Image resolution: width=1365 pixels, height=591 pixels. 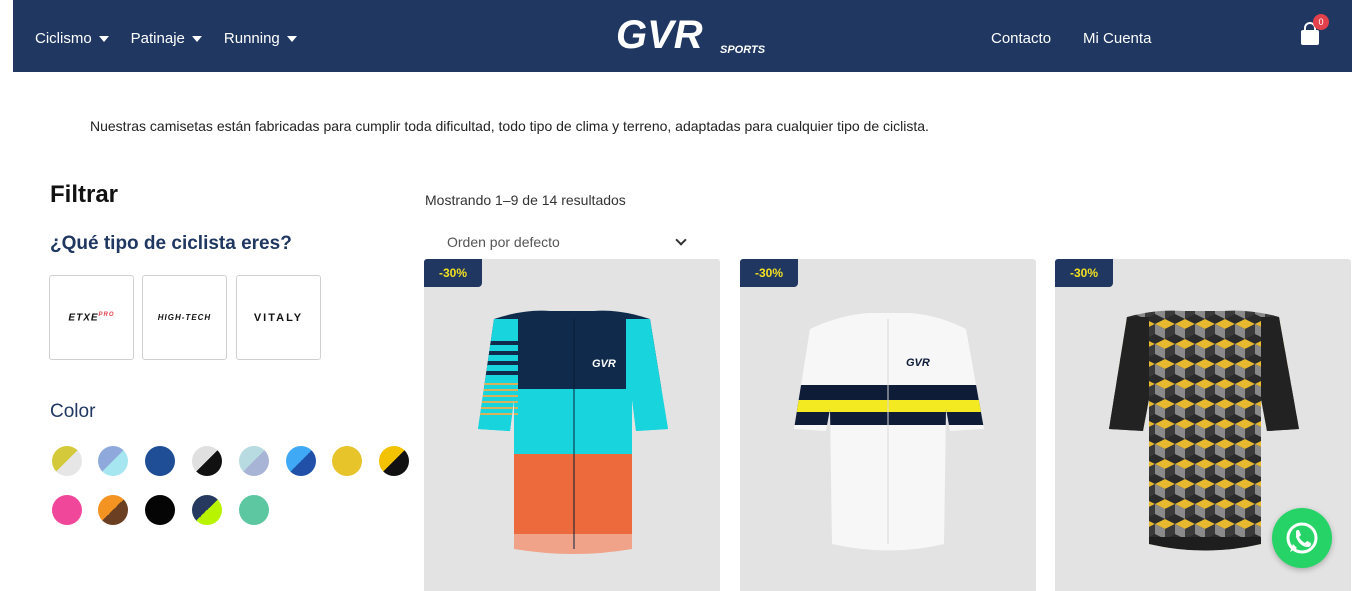 What do you see at coordinates (743, 50) in the screenshot?
I see `logo-sub: SPORTS` at bounding box center [743, 50].